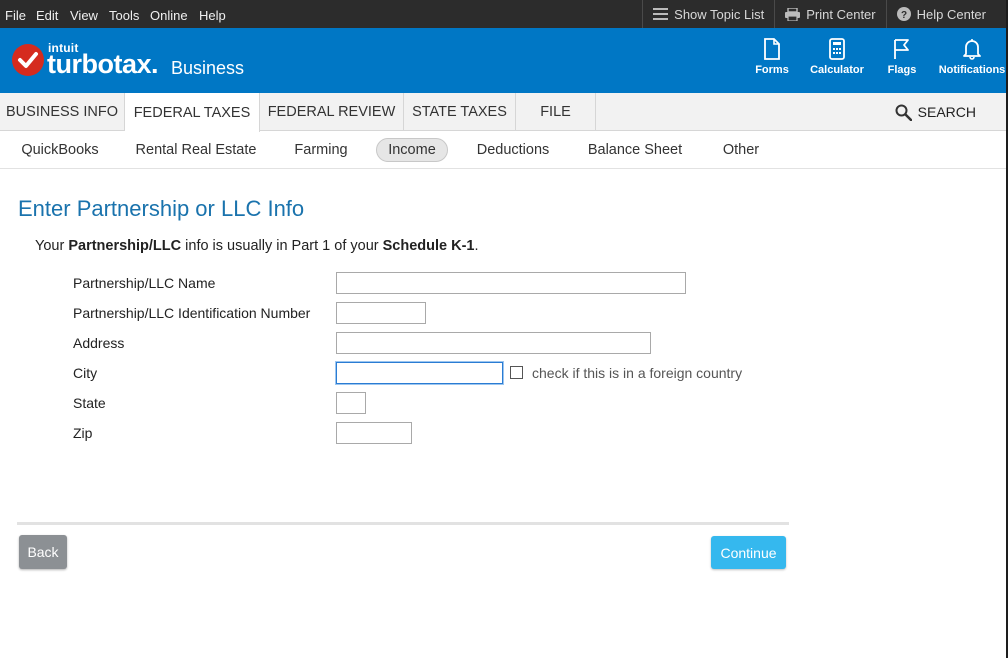 The image size is (1008, 658). Describe the element at coordinates (144, 283) in the screenshot. I see `partnership-name-label: Partnership/LLC Name` at that location.